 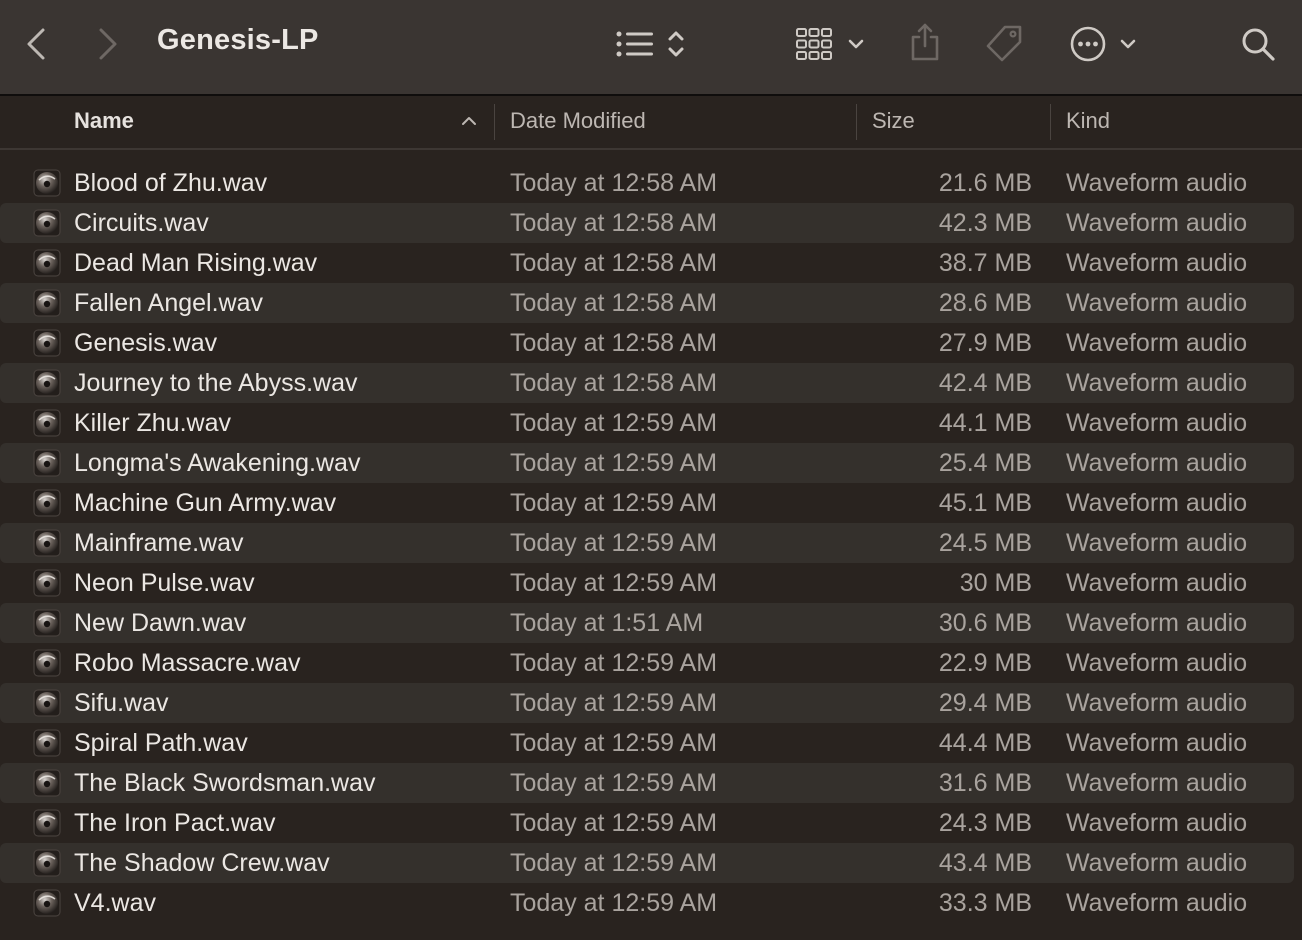 What do you see at coordinates (1258, 44) in the screenshot?
I see `search-icon` at bounding box center [1258, 44].